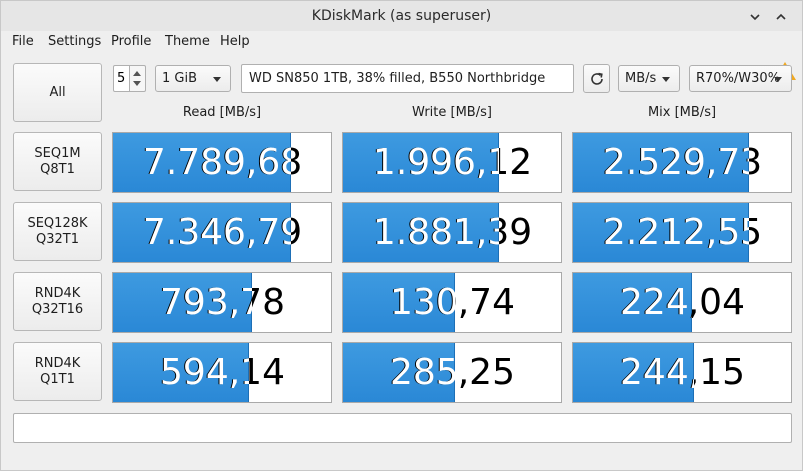 This screenshot has width=803, height=471. I want to click on test-button-1: SEQ128K Q32T1, so click(57, 231).